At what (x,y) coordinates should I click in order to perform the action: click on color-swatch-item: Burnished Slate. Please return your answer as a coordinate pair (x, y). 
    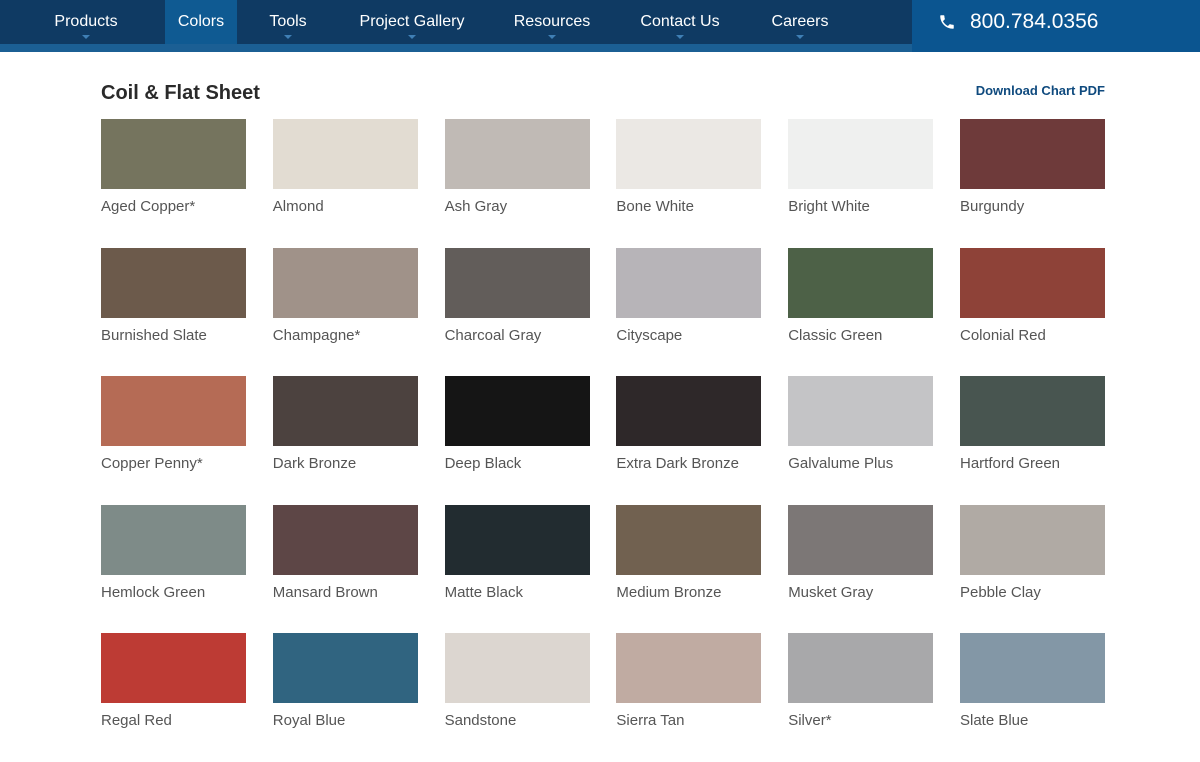
    Looking at the image, I should click on (173, 312).